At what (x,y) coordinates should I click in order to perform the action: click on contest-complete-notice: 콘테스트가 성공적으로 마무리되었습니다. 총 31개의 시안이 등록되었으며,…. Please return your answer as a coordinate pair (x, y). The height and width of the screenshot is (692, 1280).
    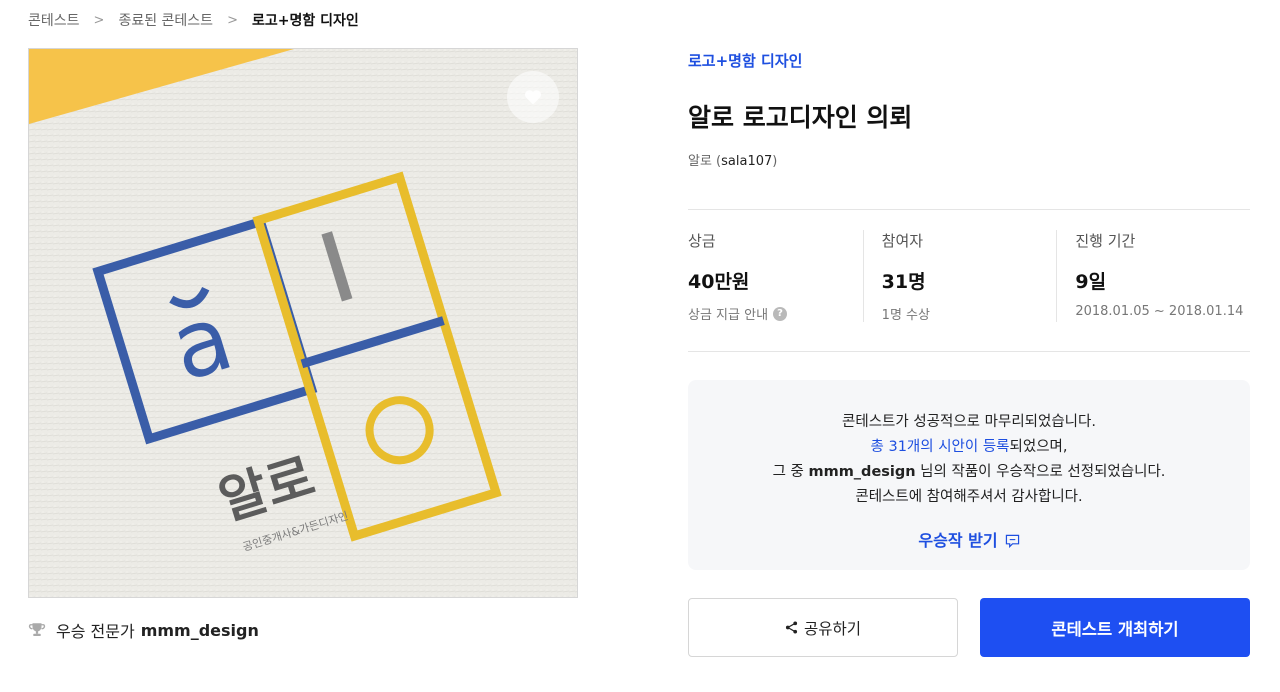
    Looking at the image, I should click on (969, 475).